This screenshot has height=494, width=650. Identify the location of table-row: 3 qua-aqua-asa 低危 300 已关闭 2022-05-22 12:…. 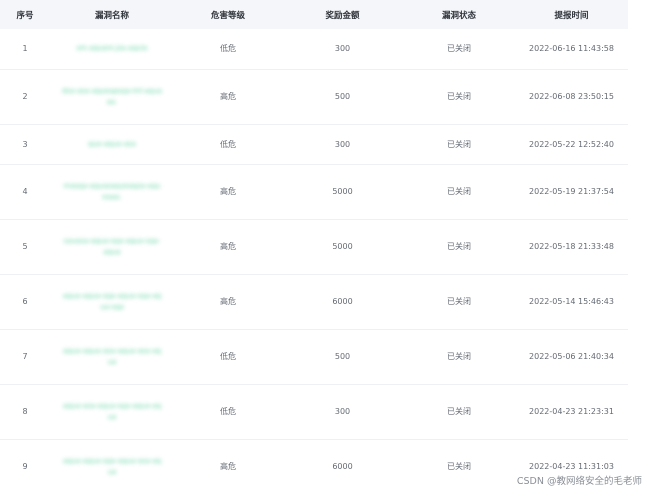
(314, 144).